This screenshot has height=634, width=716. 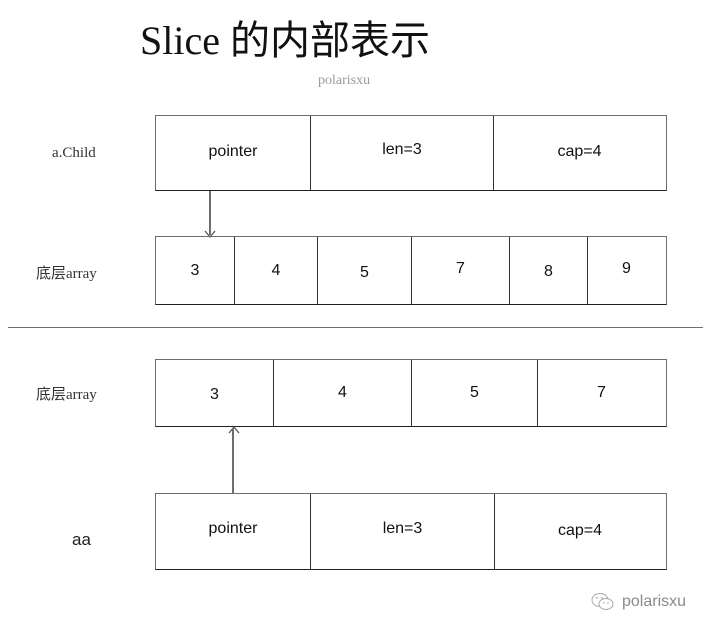 What do you see at coordinates (355, 327) in the screenshot?
I see `section-divider` at bounding box center [355, 327].